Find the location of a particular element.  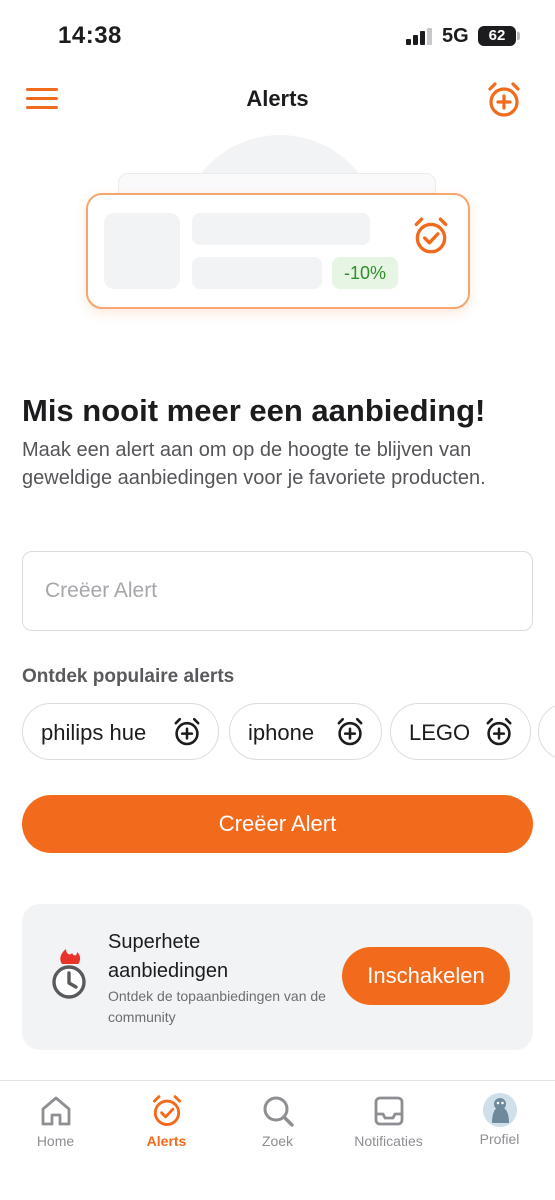

chip-label: LEGO is located at coordinates (440, 732).